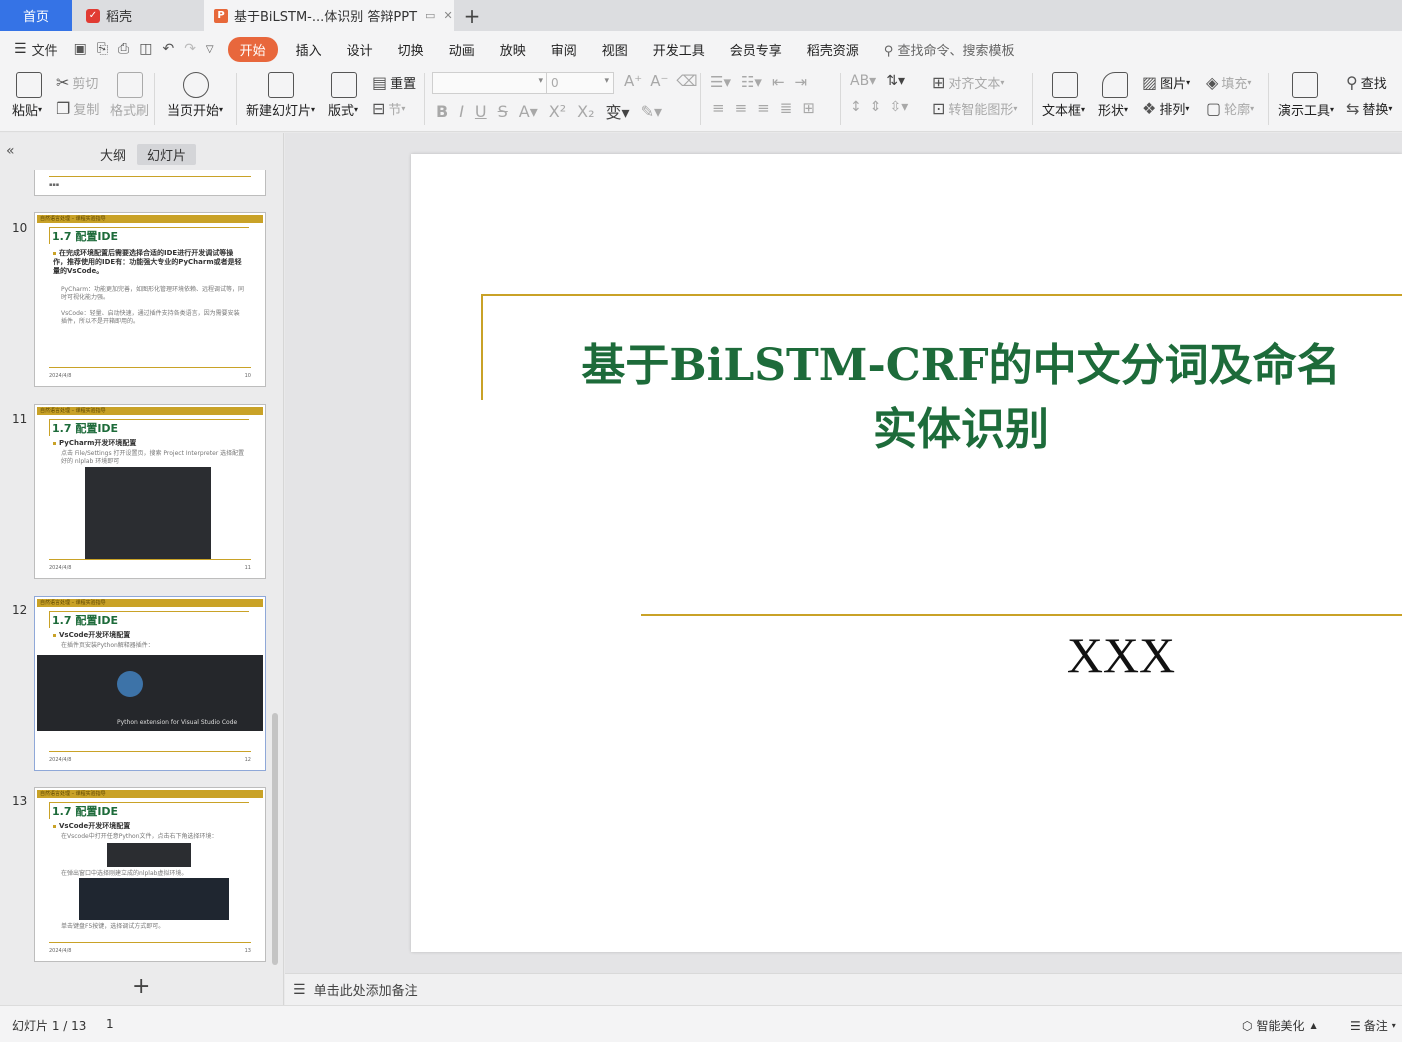 Image resolution: width=1402 pixels, height=1042 pixels. What do you see at coordinates (686, 81) in the screenshot?
I see `eraser-icon: ⌫` at bounding box center [686, 81].